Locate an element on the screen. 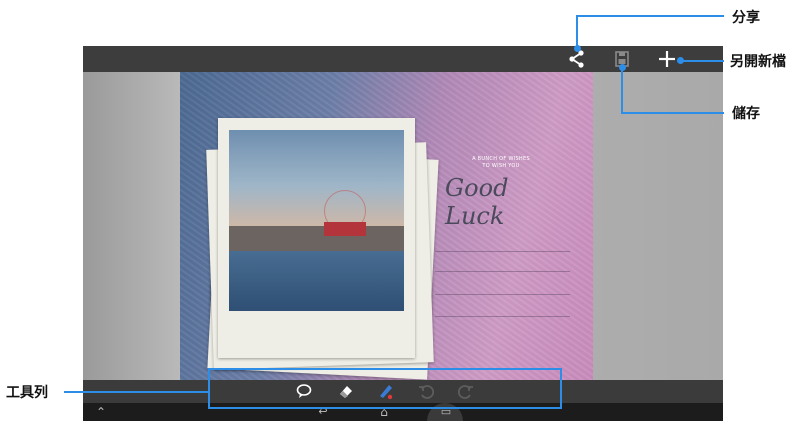 This screenshot has height=421, width=805. callout-share-label: 分享 is located at coordinates (746, 18).